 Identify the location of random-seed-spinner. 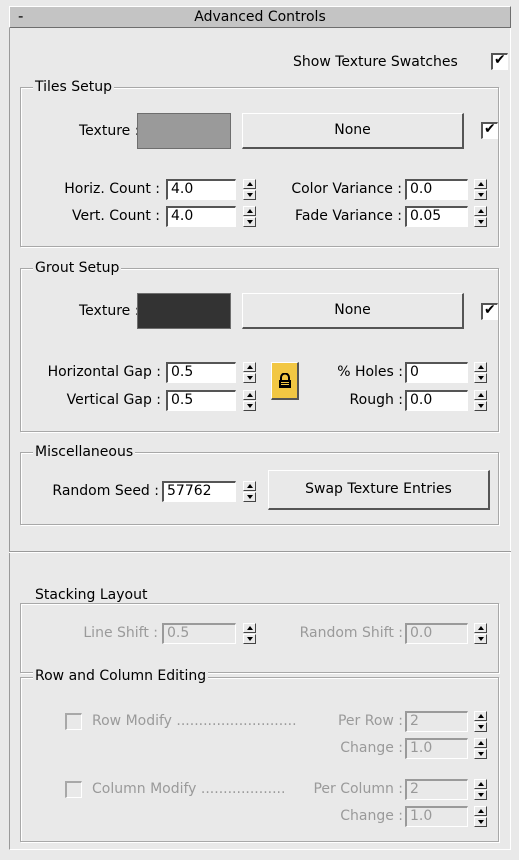
(249, 491).